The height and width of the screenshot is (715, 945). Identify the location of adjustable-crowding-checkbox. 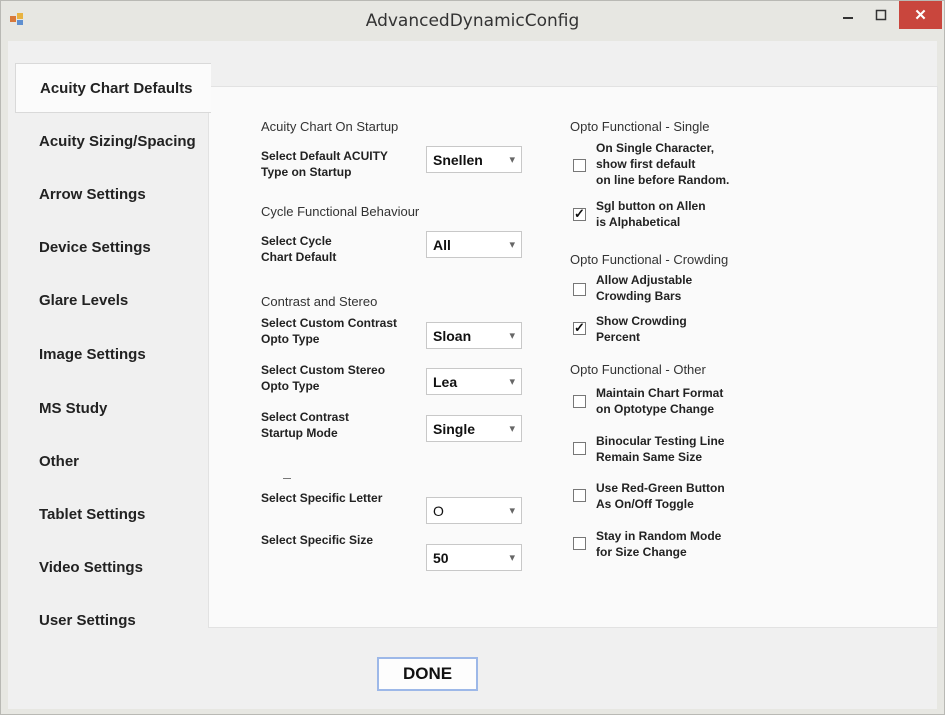
(579, 289).